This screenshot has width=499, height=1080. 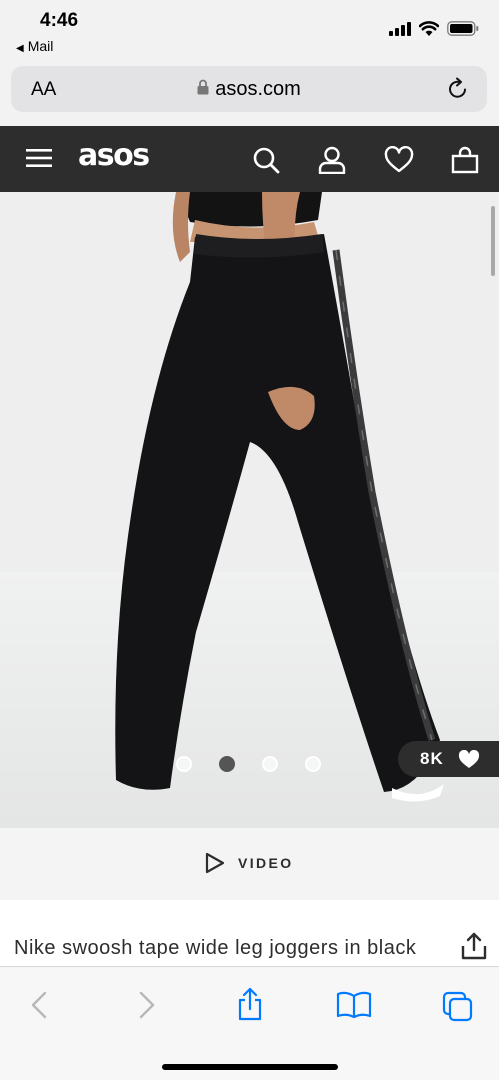 What do you see at coordinates (266, 162) in the screenshot?
I see `search-icon` at bounding box center [266, 162].